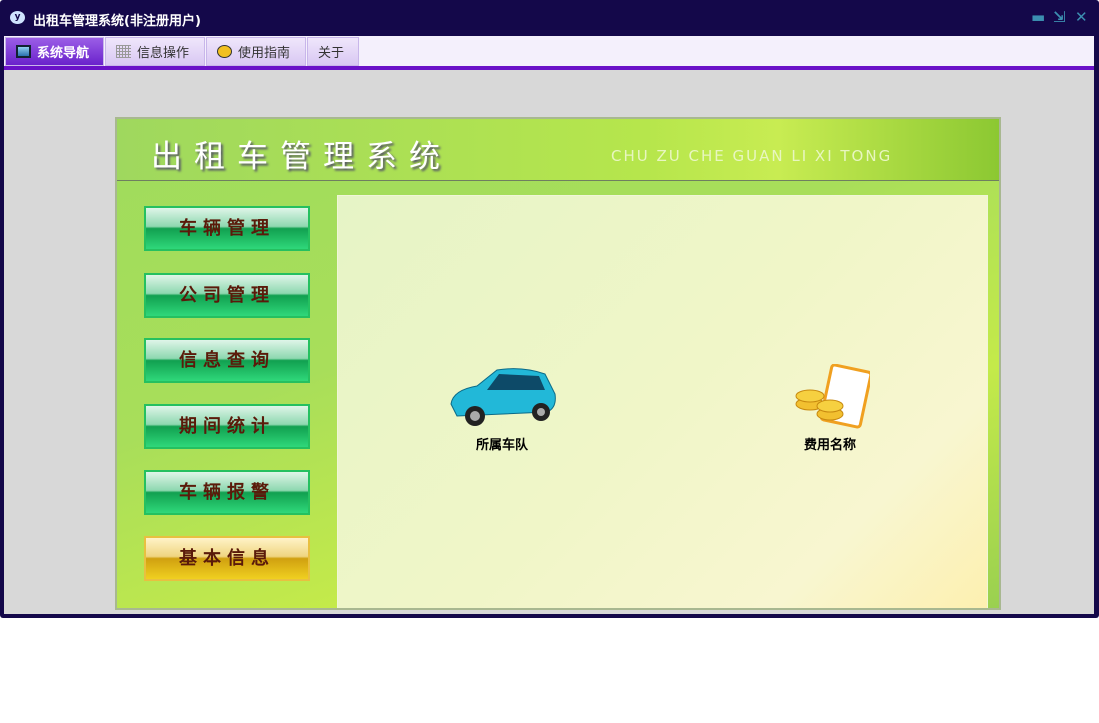 The image size is (1099, 723). Describe the element at coordinates (501, 445) in the screenshot. I see `fleet-label: 所属车队` at that location.